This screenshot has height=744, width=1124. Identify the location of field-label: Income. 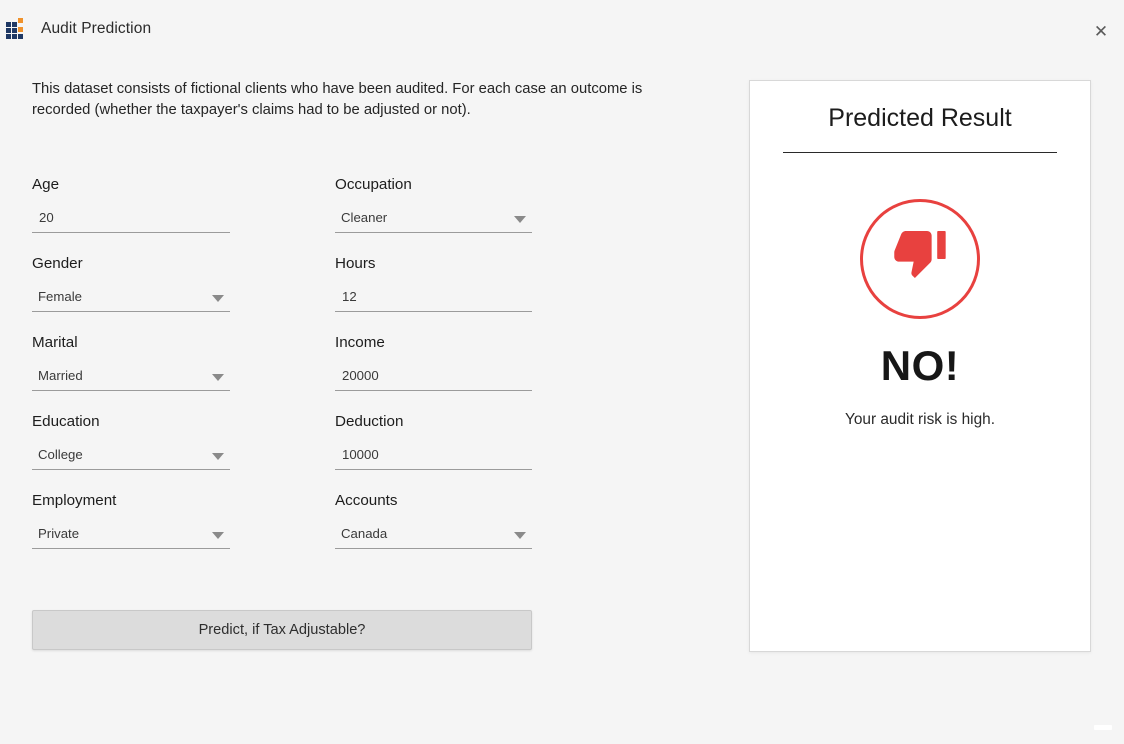
(360, 342).